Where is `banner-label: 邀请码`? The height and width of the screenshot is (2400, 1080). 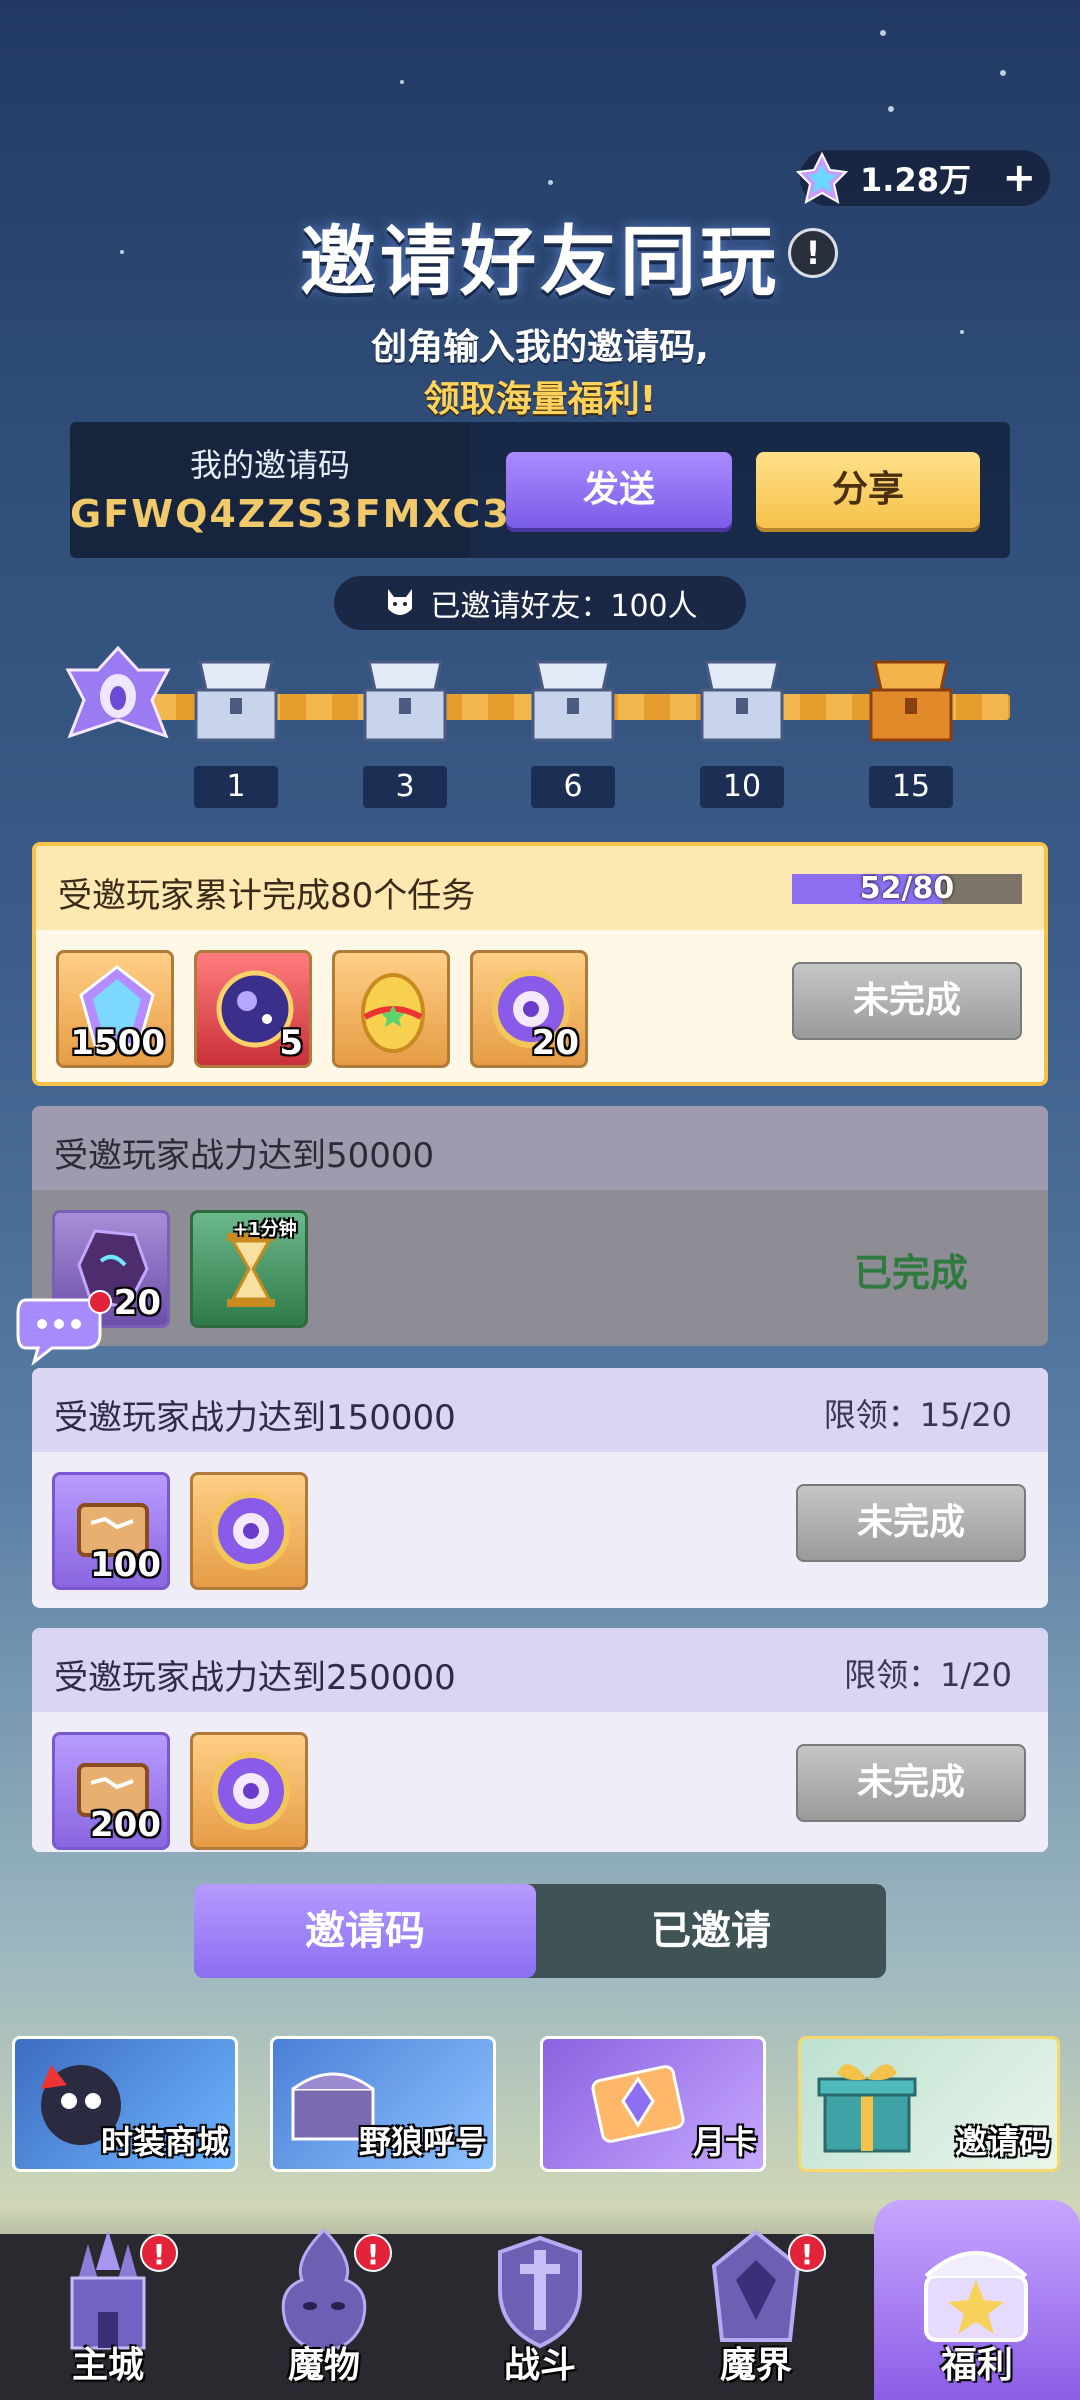
banner-label: 邀请码 is located at coordinates (1002, 2142).